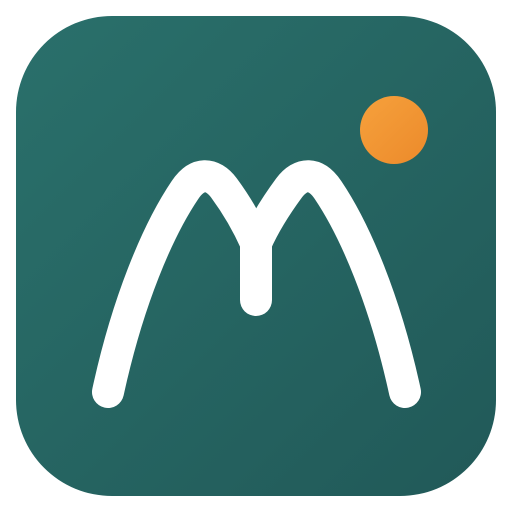 The image size is (512, 512). Describe the element at coordinates (394, 130) in the screenshot. I see `orange-dot-icon` at that location.